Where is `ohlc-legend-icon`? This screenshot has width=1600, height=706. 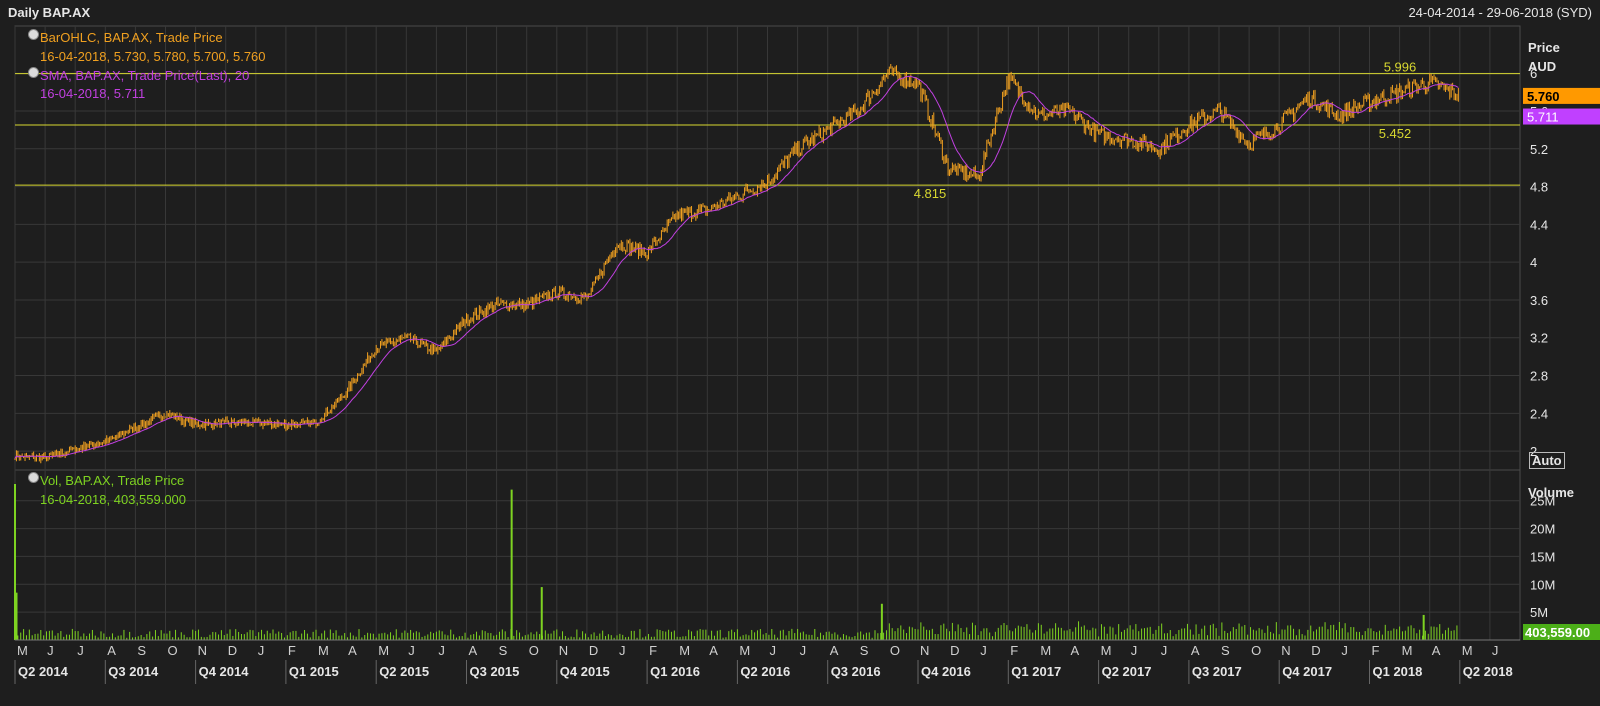 ohlc-legend-icon is located at coordinates (33, 34).